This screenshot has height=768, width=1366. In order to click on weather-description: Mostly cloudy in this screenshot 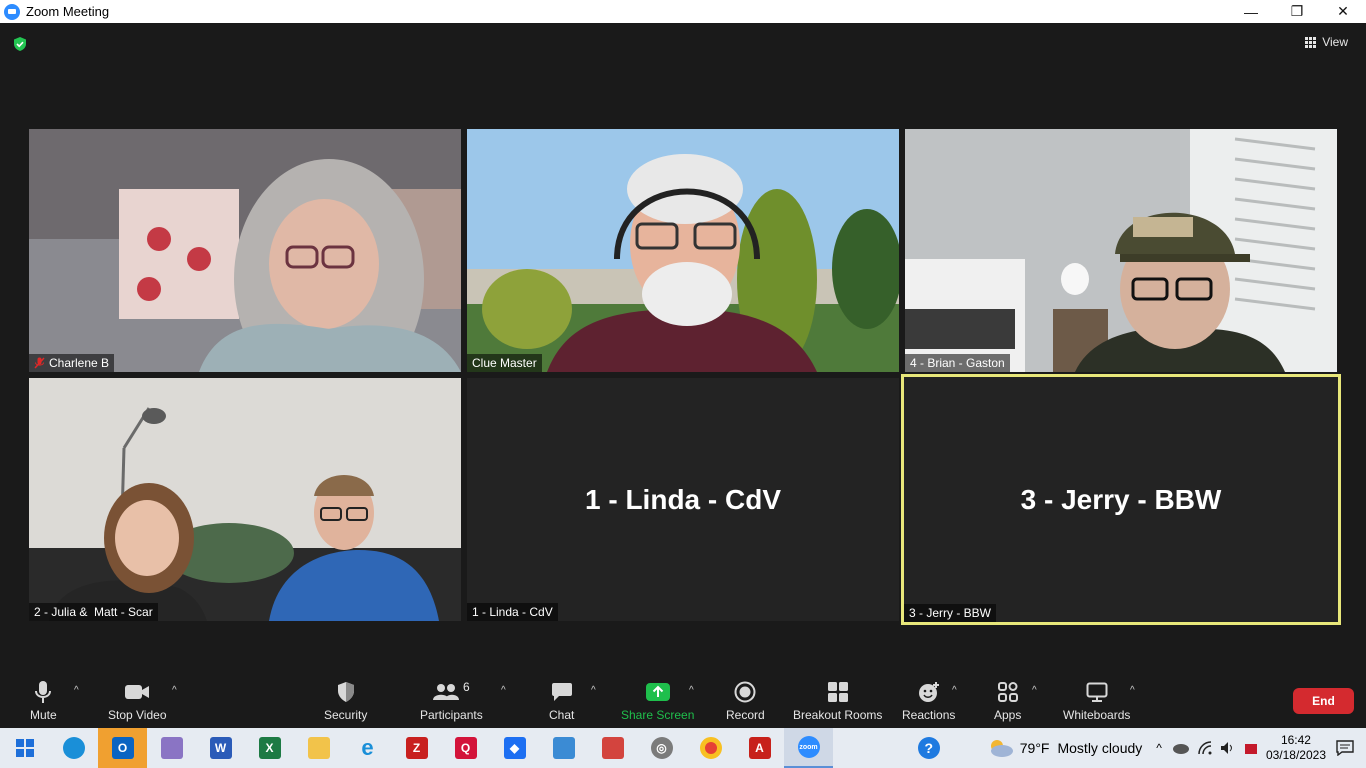, I will do `click(1099, 748)`.